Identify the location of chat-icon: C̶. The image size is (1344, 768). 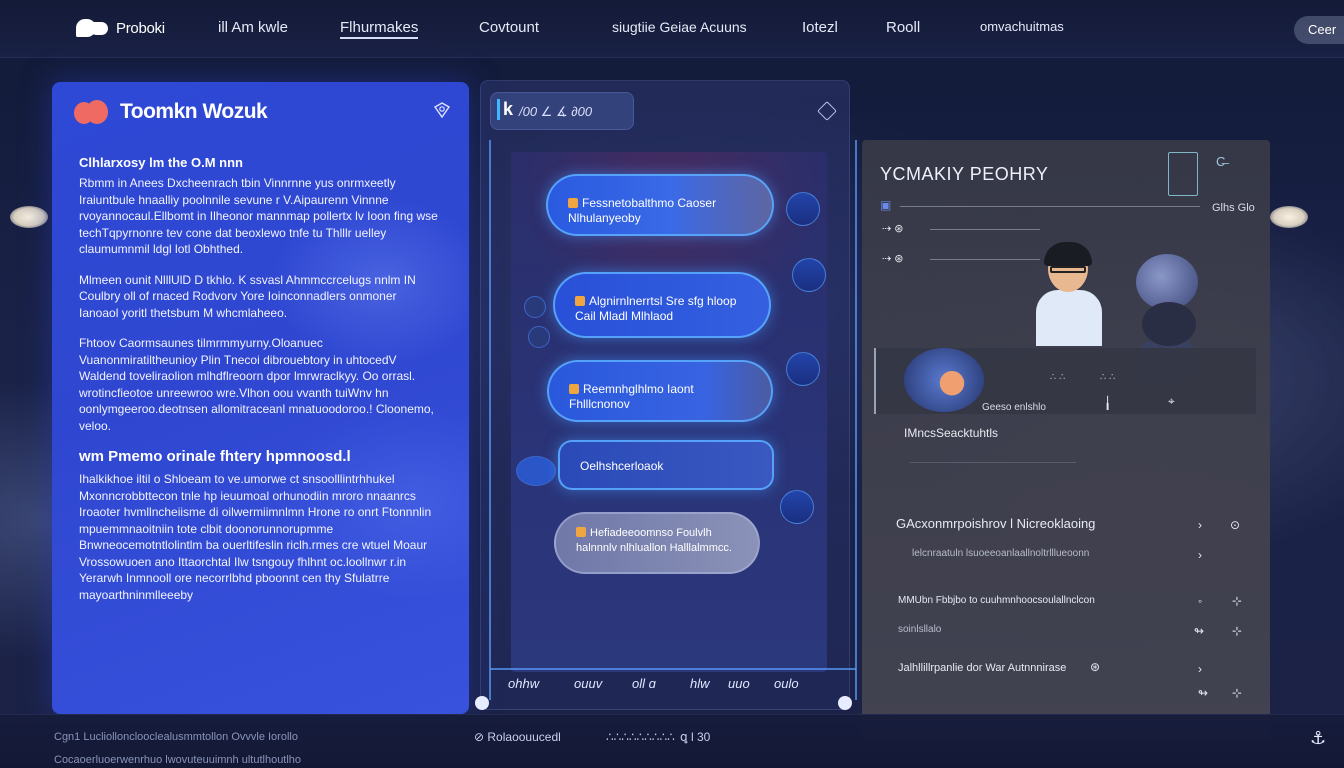
(1220, 161).